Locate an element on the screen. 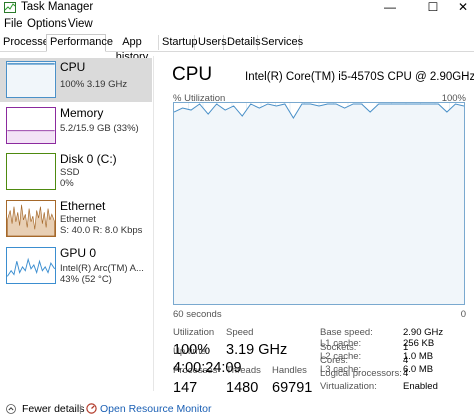 Image resolution: width=474 pixels, height=419 pixels. utilization-label: Utilization is located at coordinates (194, 332).